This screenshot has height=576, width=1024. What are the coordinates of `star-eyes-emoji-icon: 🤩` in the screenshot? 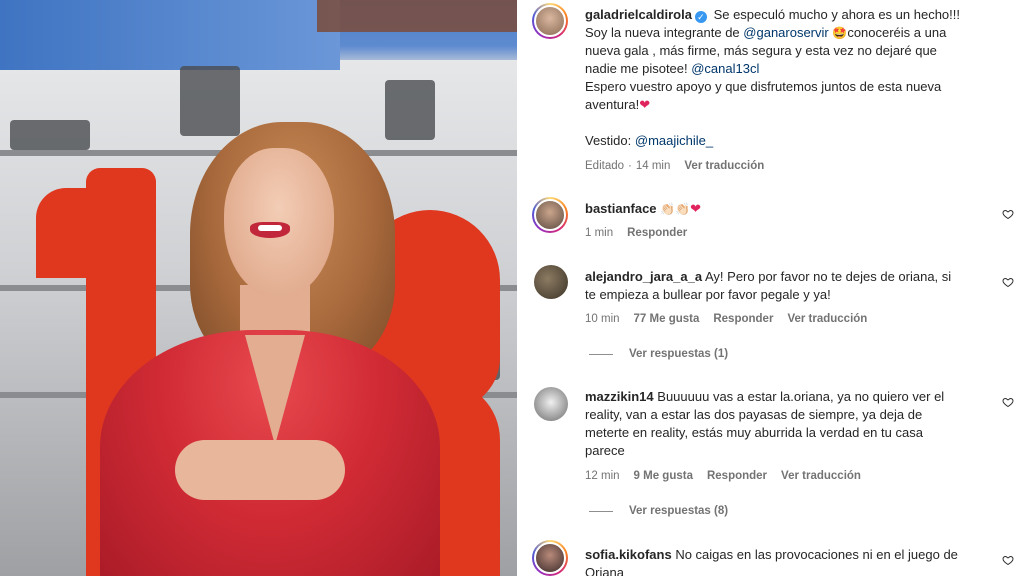 It's located at (840, 33).